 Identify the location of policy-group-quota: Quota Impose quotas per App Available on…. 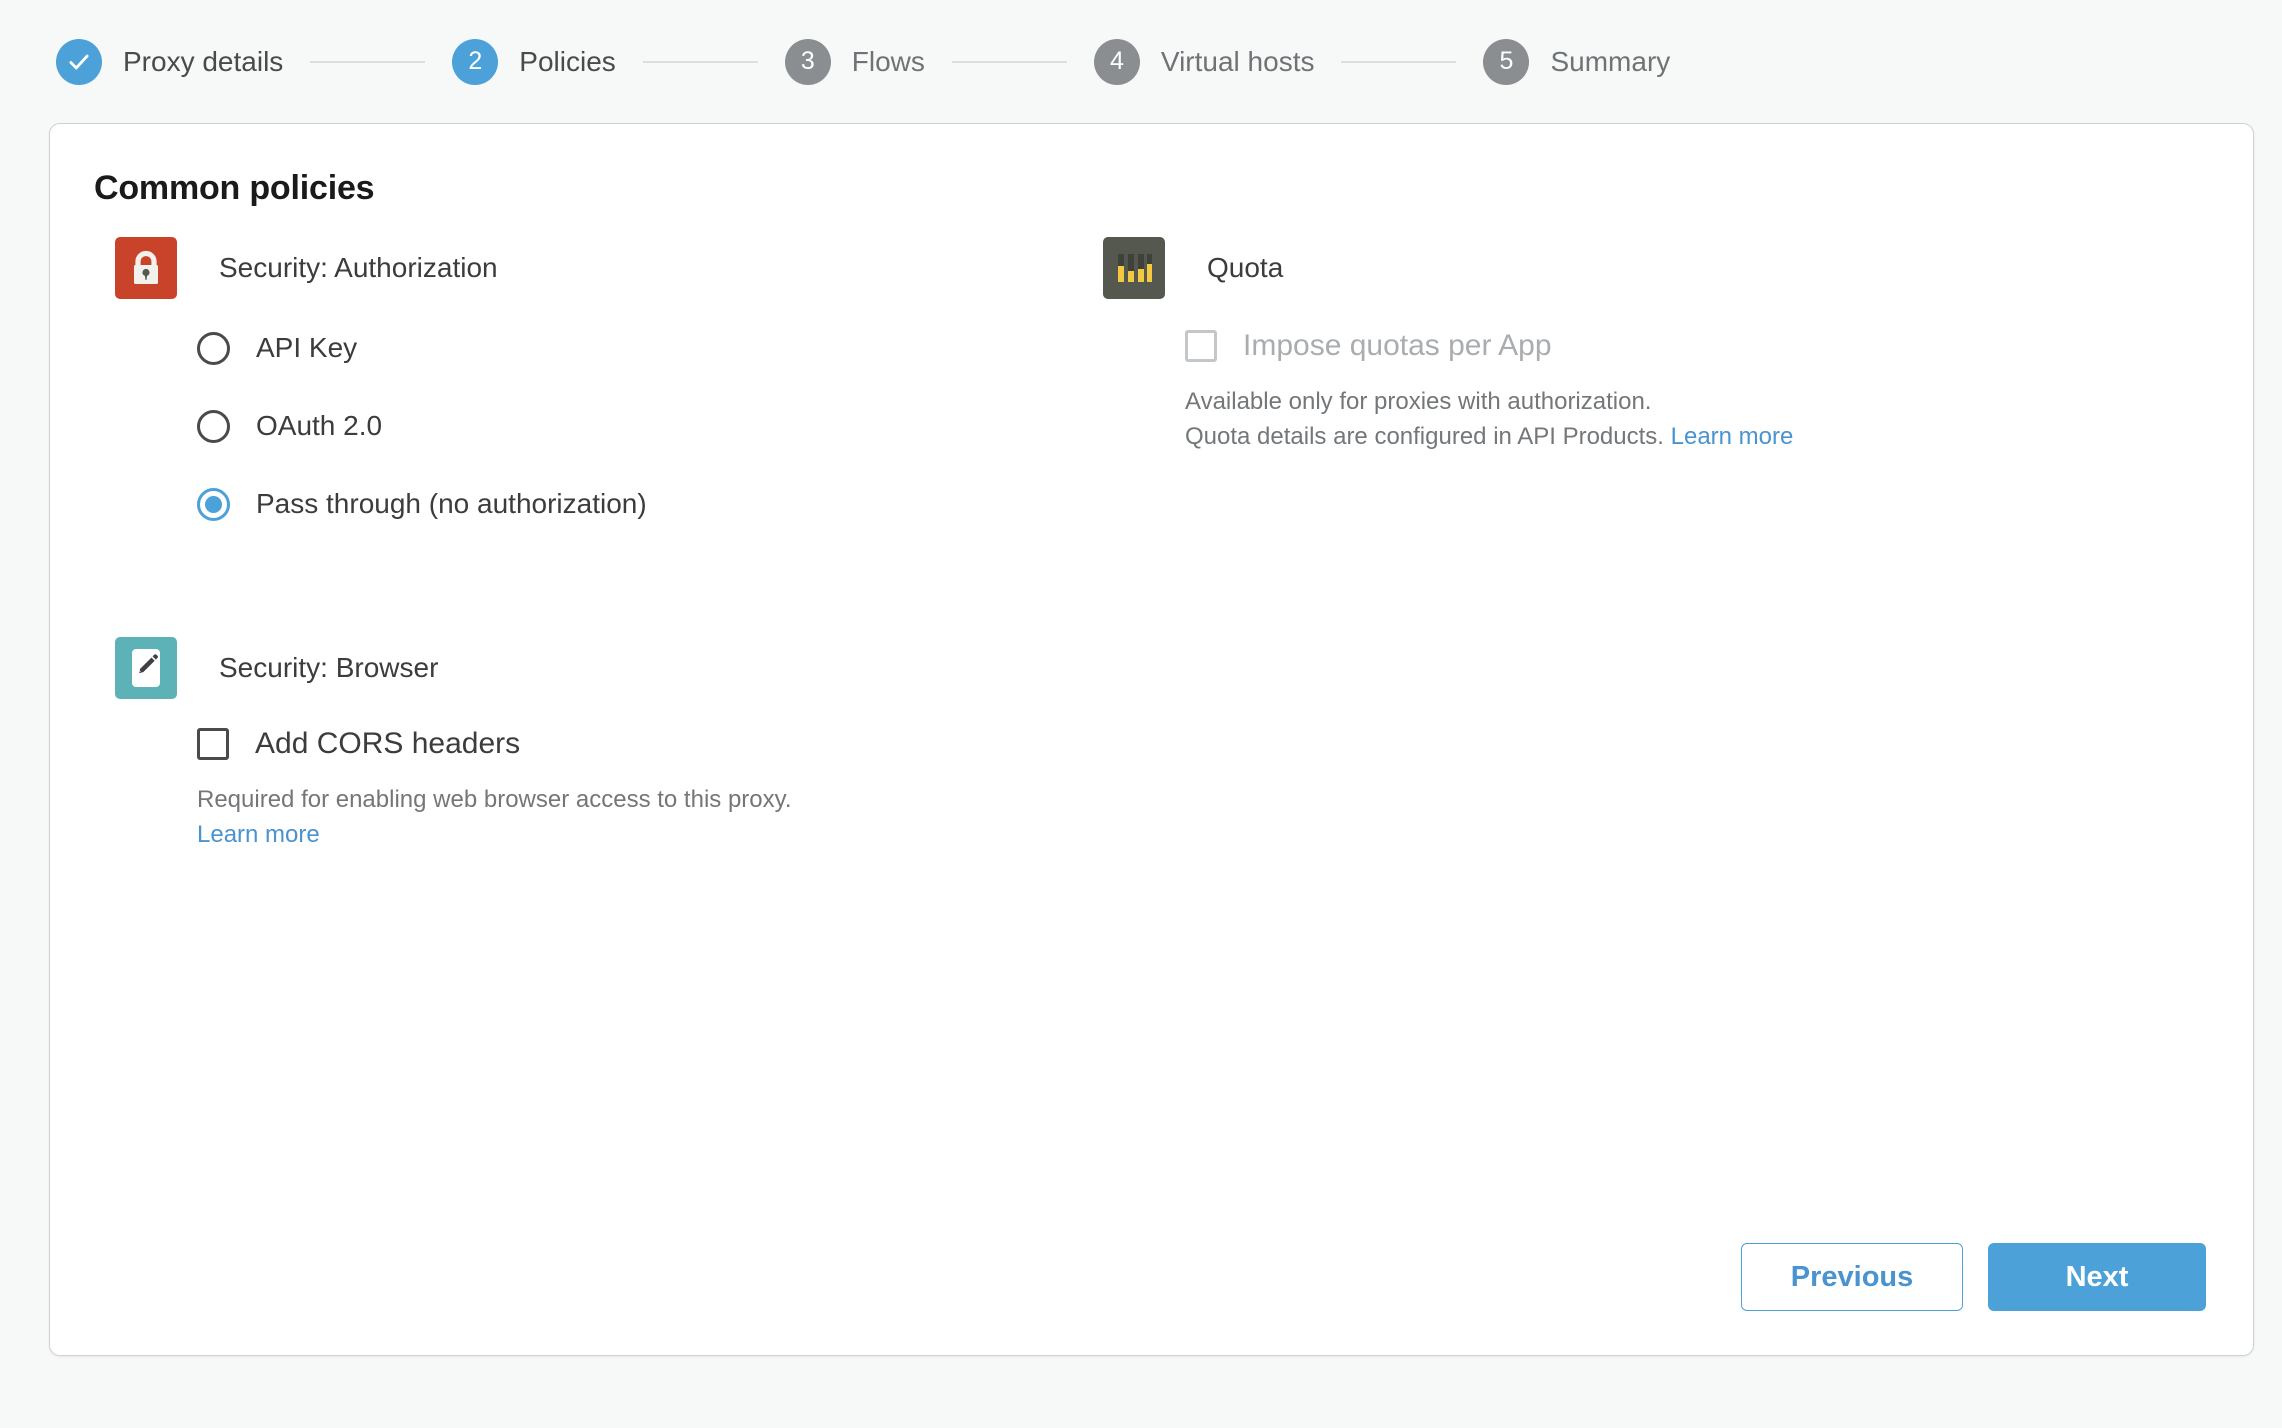
(1678, 346).